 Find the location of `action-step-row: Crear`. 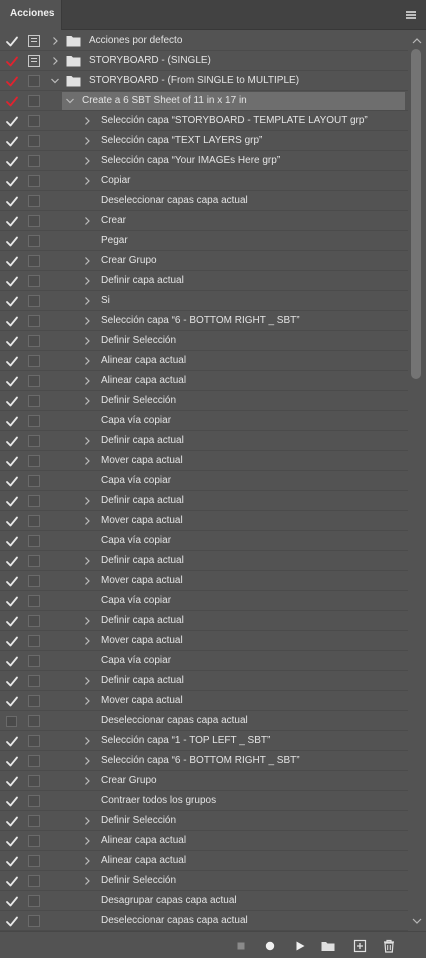

action-step-row: Crear is located at coordinates (204, 221).